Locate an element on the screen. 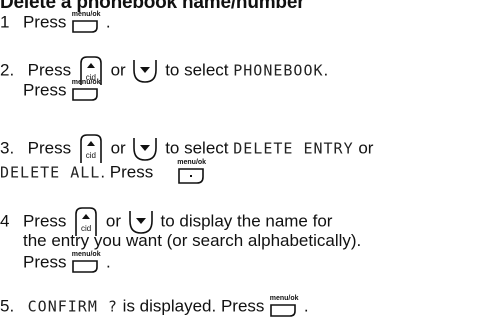 The width and height of the screenshot is (487, 321). step-3-press-2: . Press is located at coordinates (127, 172).